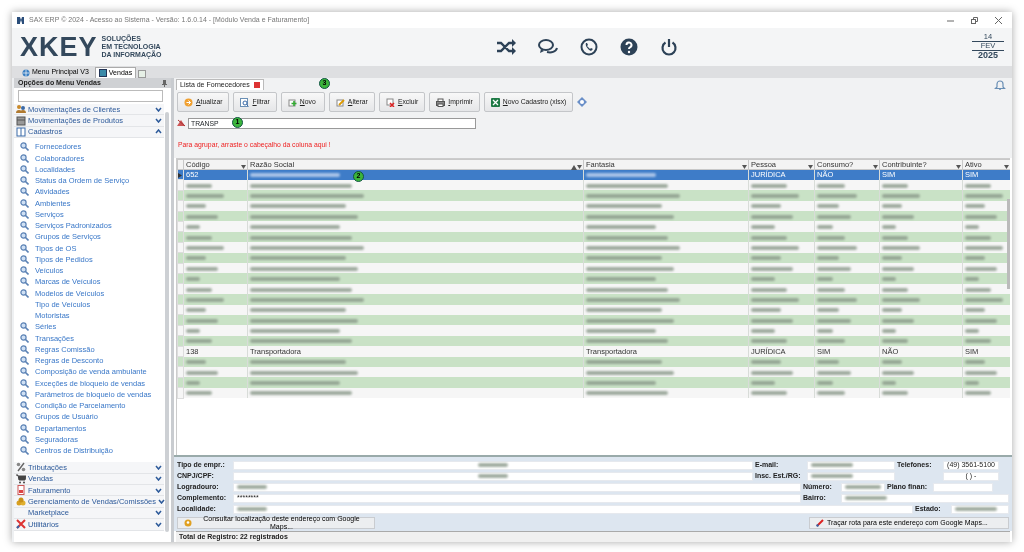  What do you see at coordinates (21, 109) in the screenshot?
I see `people-icon` at bounding box center [21, 109].